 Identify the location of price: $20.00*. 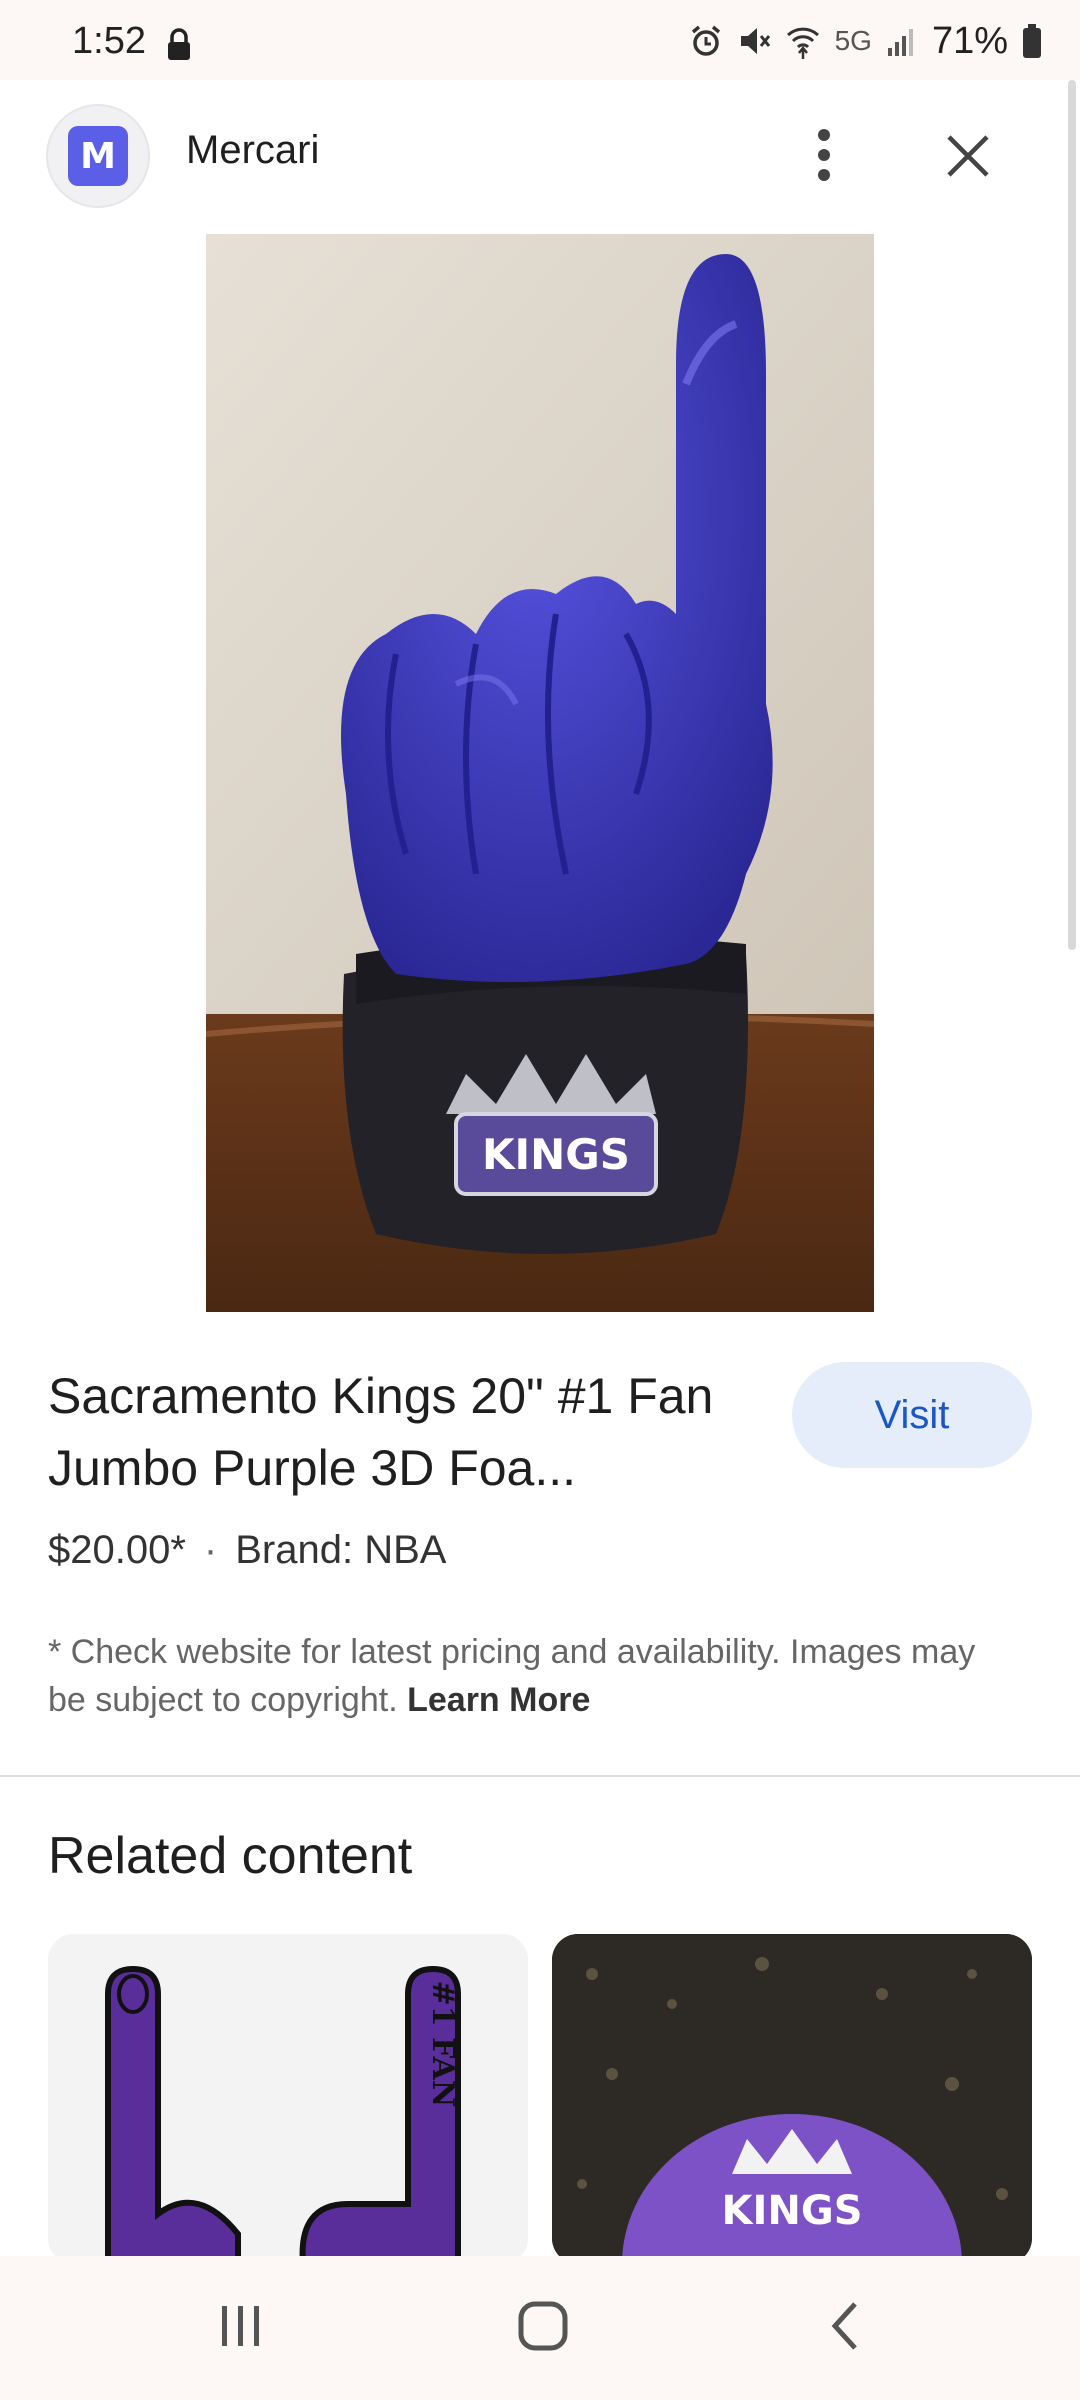
(117, 1550).